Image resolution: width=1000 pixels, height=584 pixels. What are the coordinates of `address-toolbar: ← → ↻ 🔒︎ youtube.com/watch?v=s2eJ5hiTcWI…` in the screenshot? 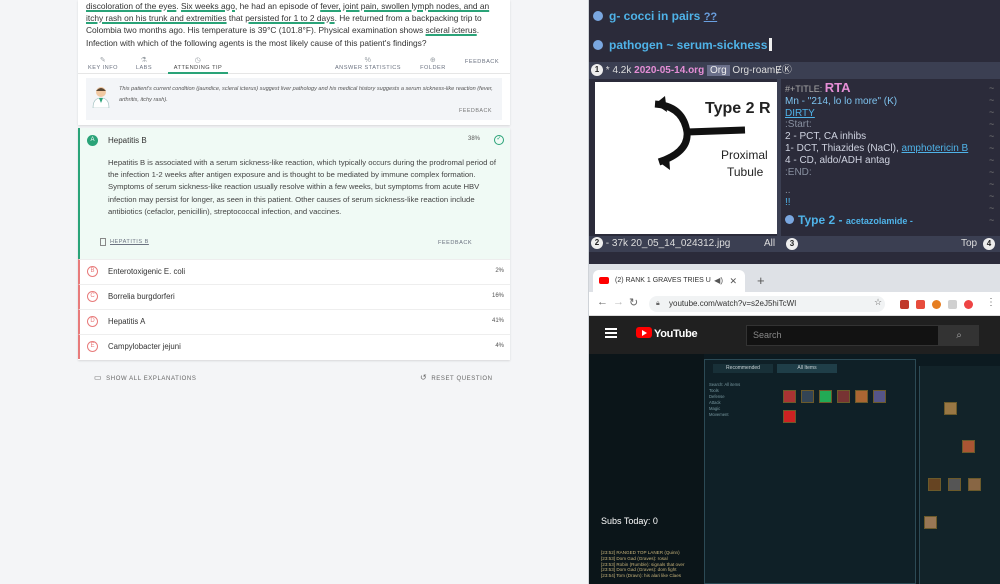 It's located at (794, 304).